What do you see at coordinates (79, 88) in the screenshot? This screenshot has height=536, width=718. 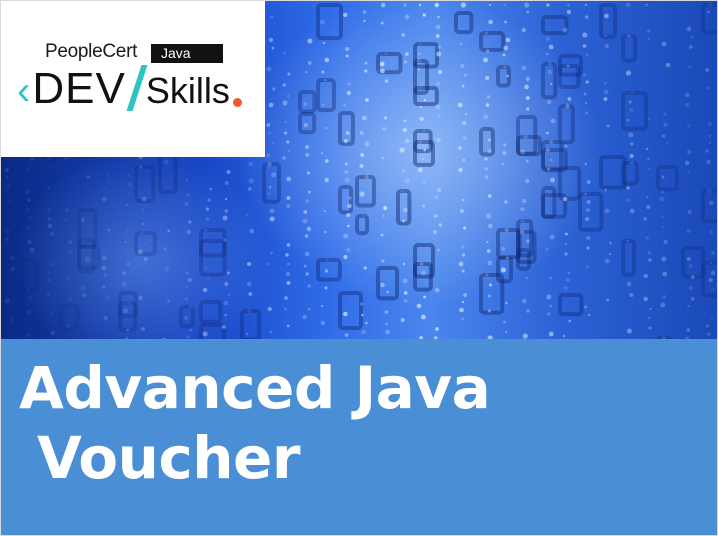 I see `logo-dev-text: DEV` at bounding box center [79, 88].